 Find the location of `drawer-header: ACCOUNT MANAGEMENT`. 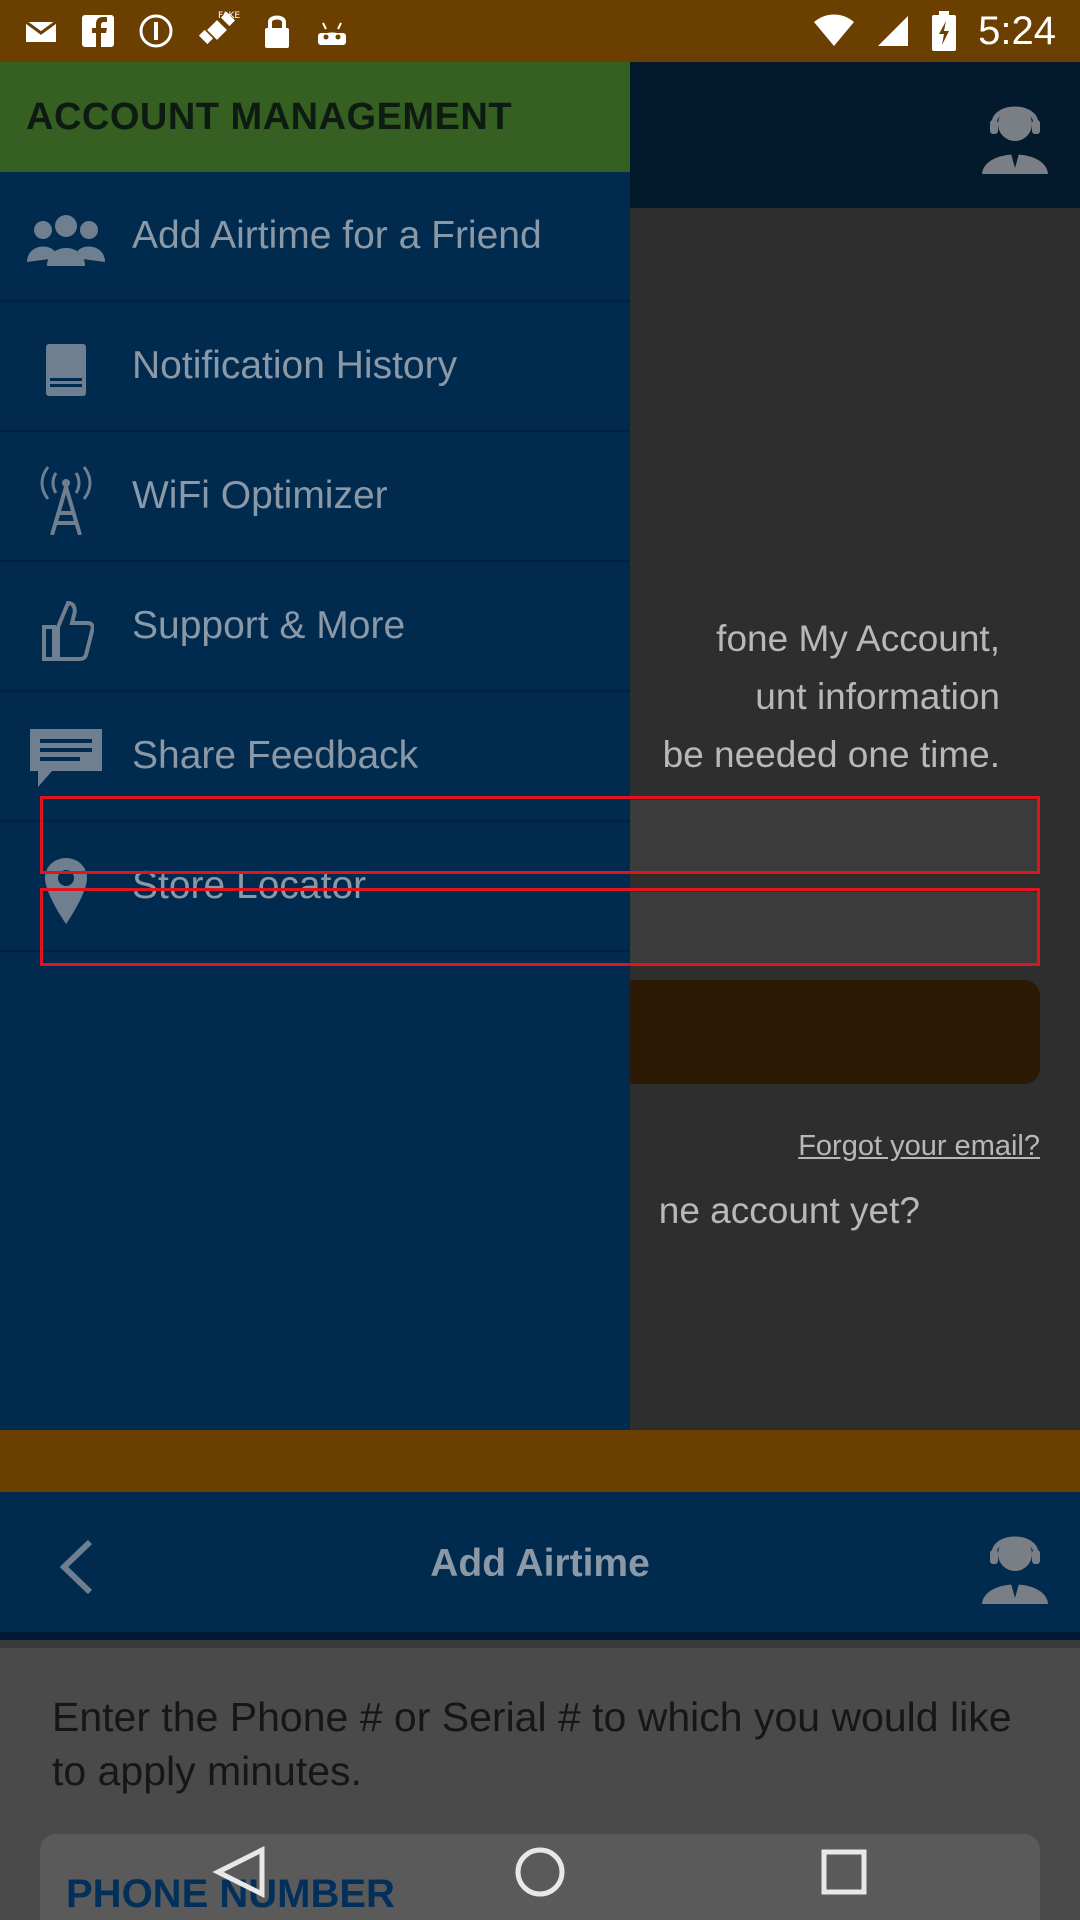

drawer-header: ACCOUNT MANAGEMENT is located at coordinates (315, 117).